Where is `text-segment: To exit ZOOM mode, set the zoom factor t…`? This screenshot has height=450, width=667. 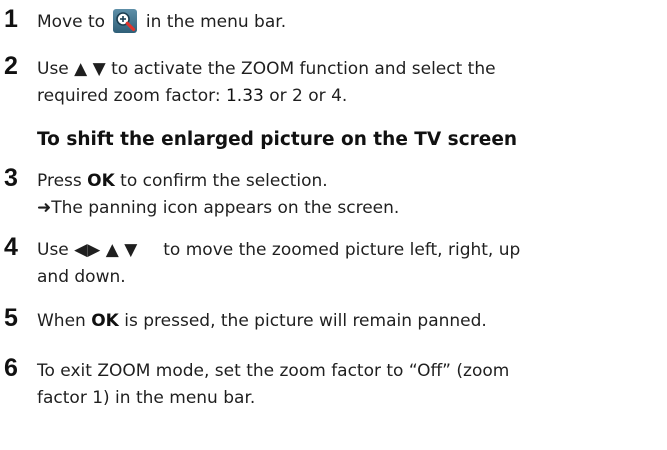 text-segment: To exit ZOOM mode, set the zoom factor t… is located at coordinates (227, 371).